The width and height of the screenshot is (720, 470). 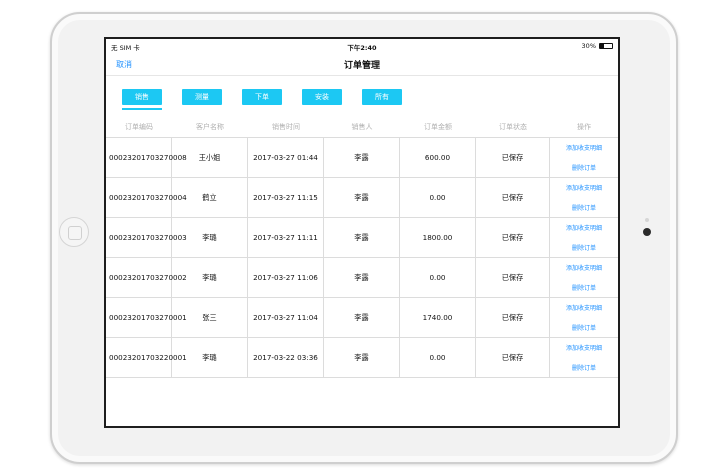 I want to click on cell-amount: 1800.00, so click(x=438, y=237).